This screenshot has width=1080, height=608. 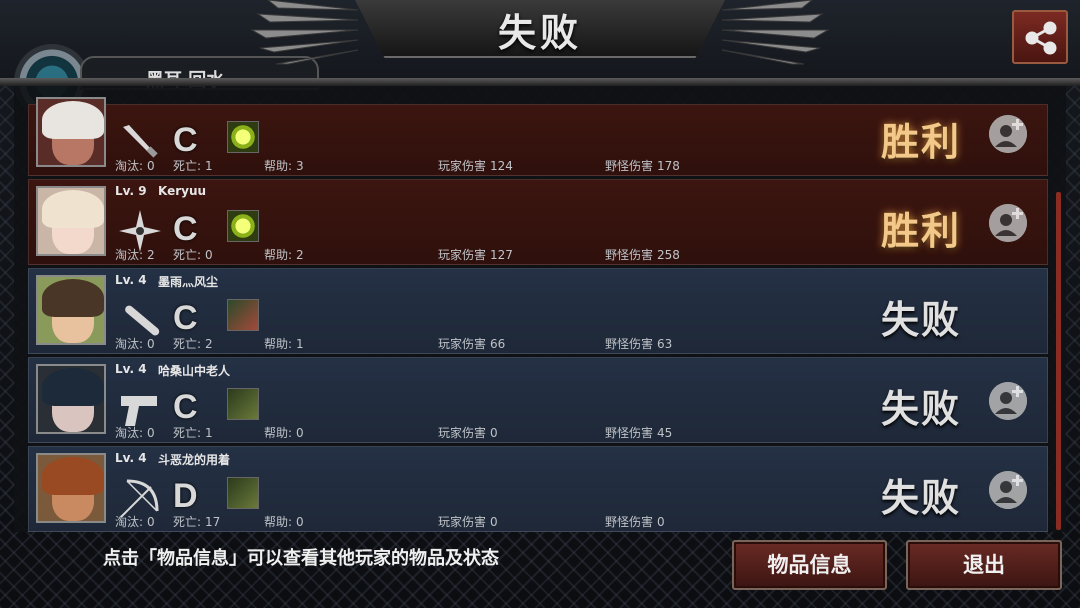 I want to click on player-damage-stat: 玩家伤害 127, so click(x=475, y=255).